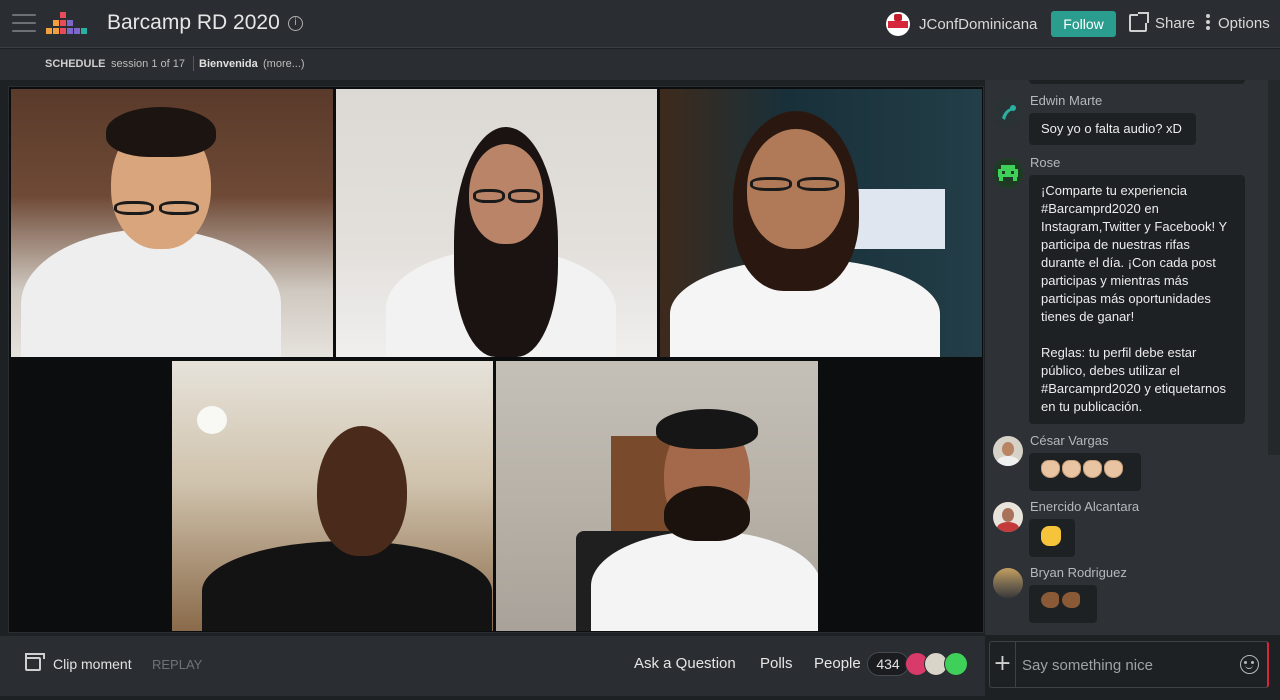 This screenshot has height=700, width=1280. I want to click on attendee-avatar, so click(956, 664).